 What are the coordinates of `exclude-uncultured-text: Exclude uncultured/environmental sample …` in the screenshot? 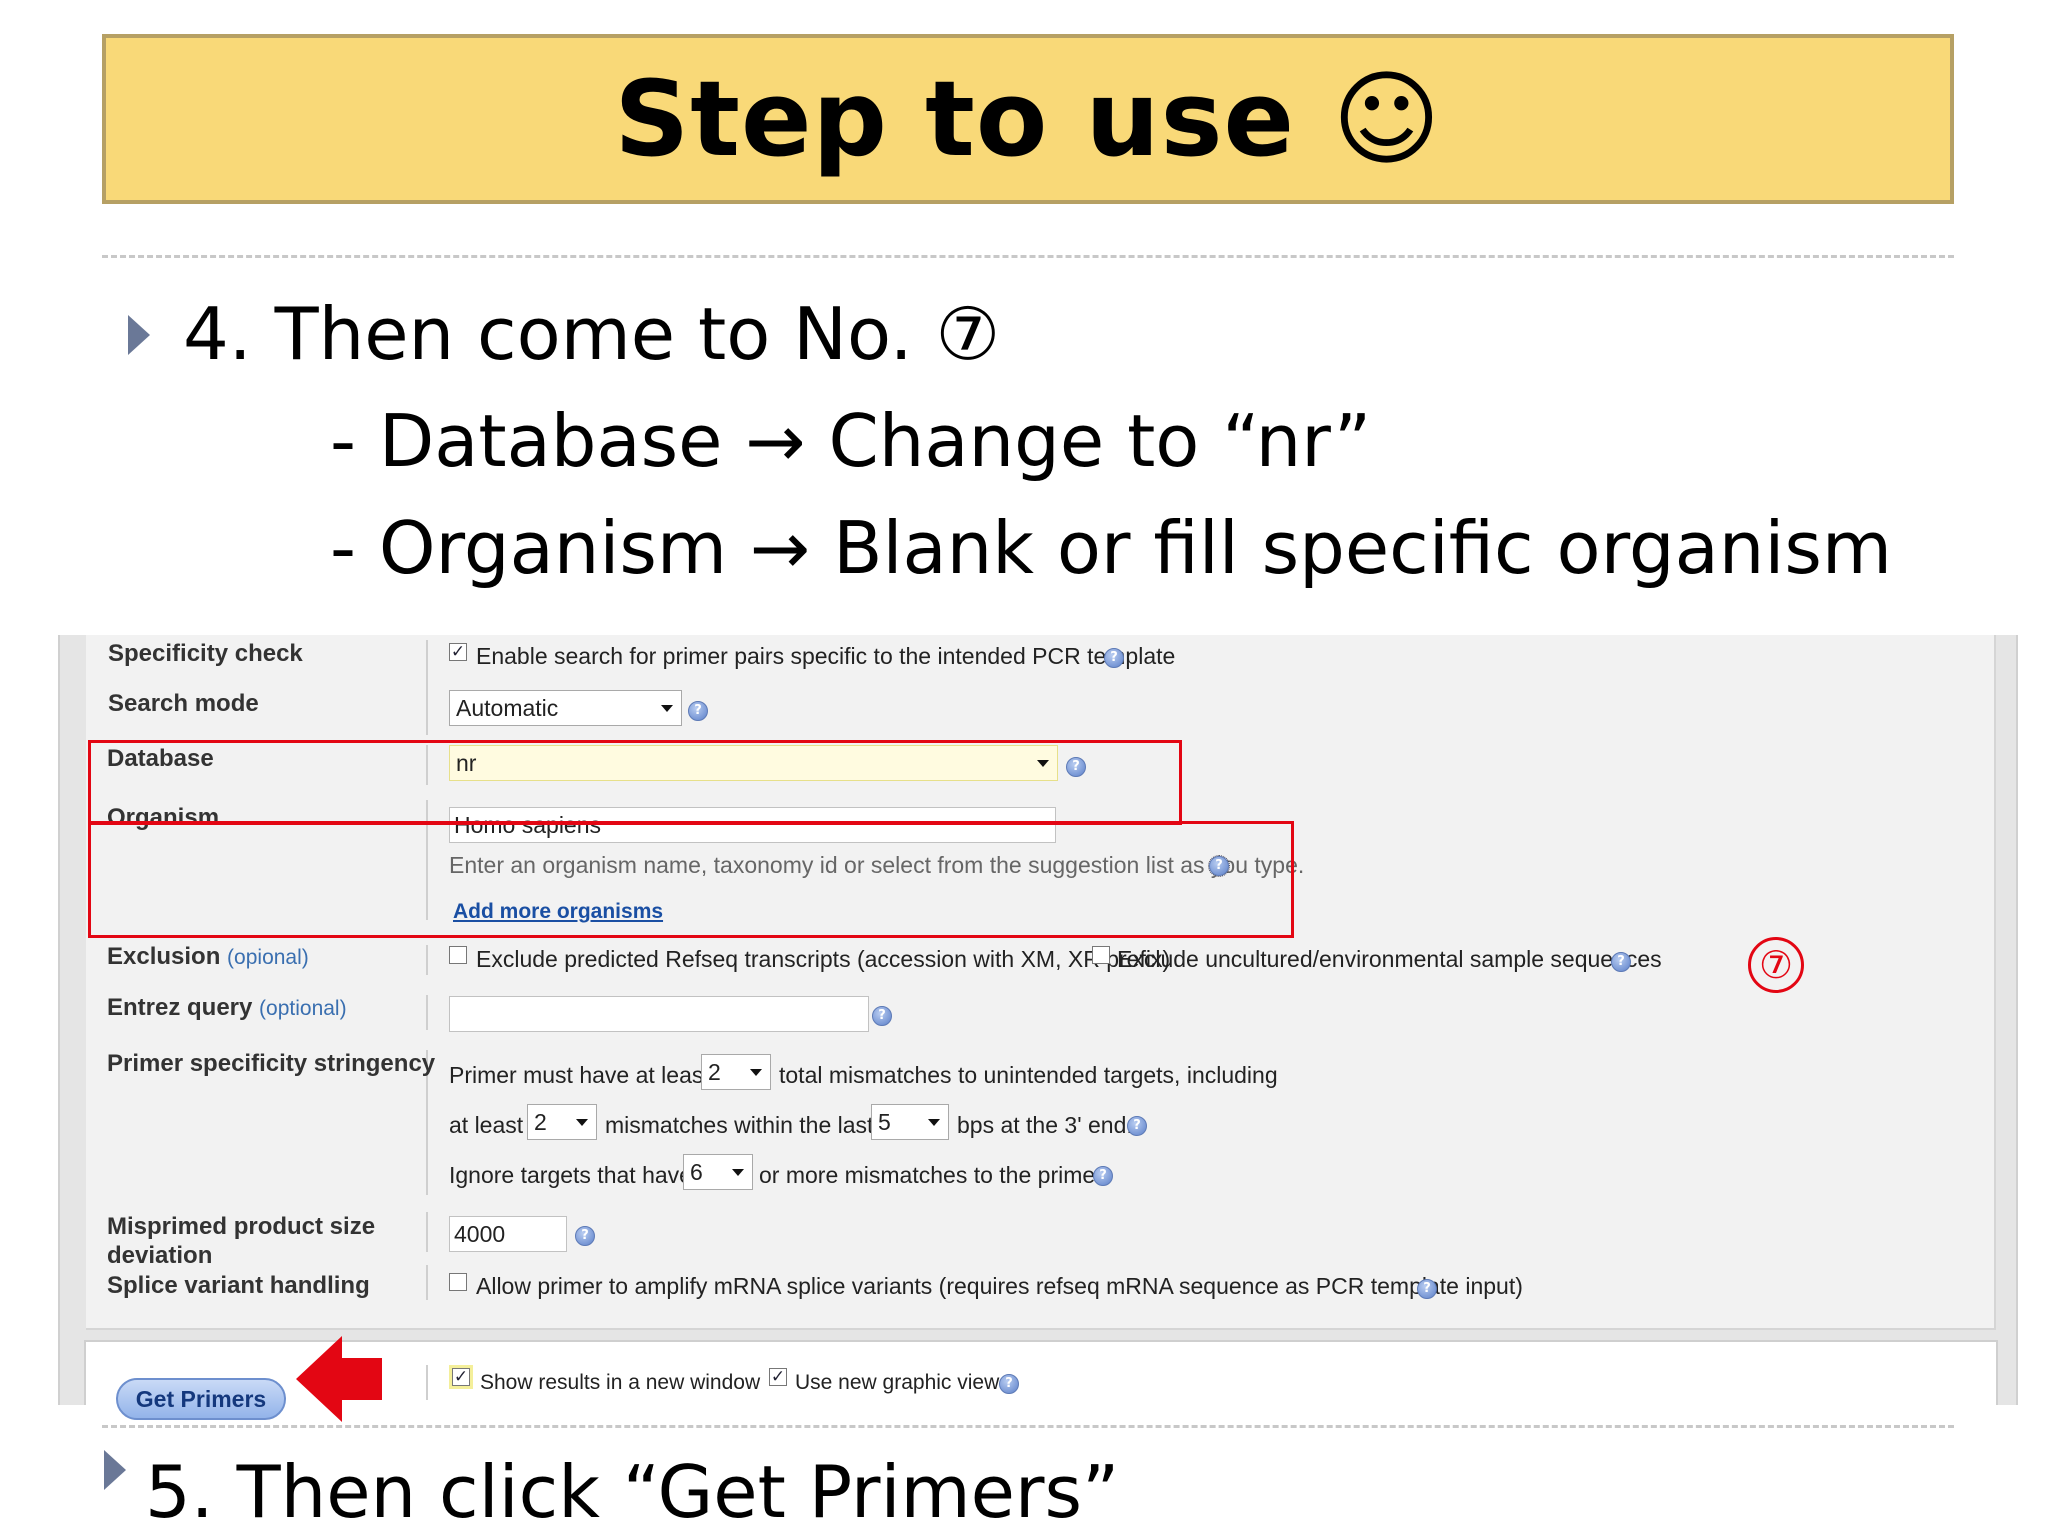 It's located at (1389, 959).